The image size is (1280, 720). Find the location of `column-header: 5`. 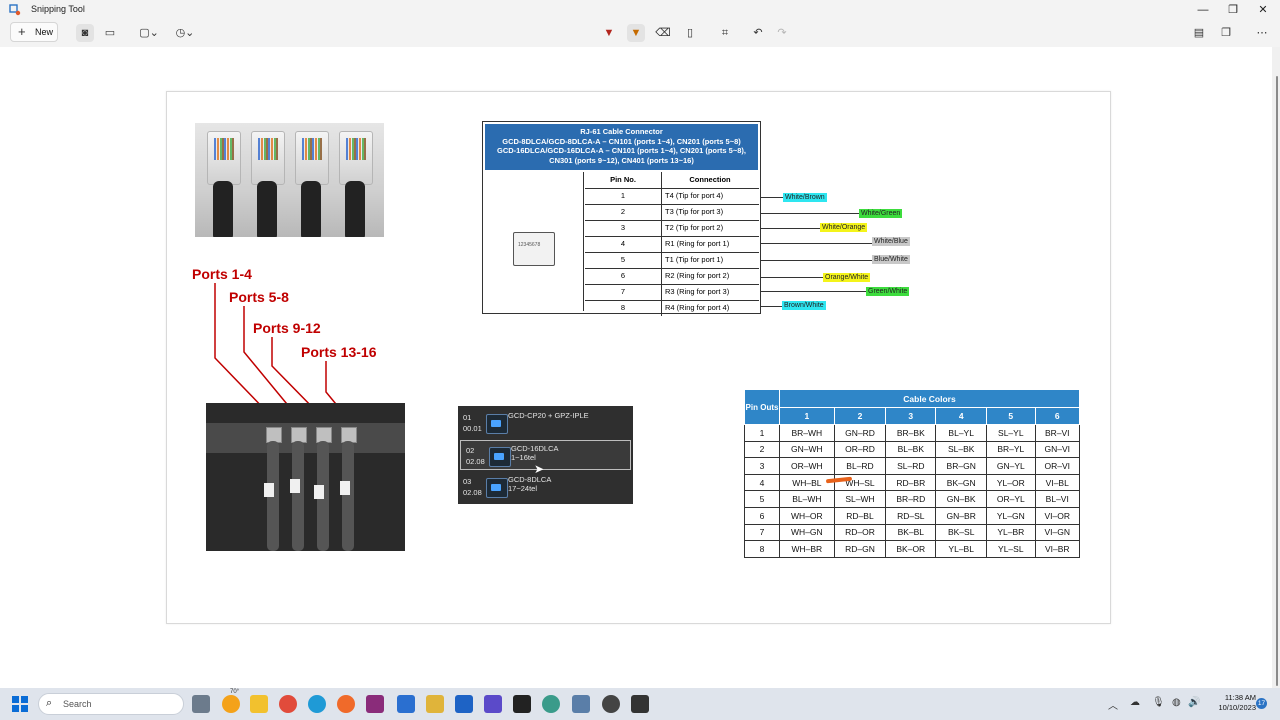

column-header: 5 is located at coordinates (1011, 416).